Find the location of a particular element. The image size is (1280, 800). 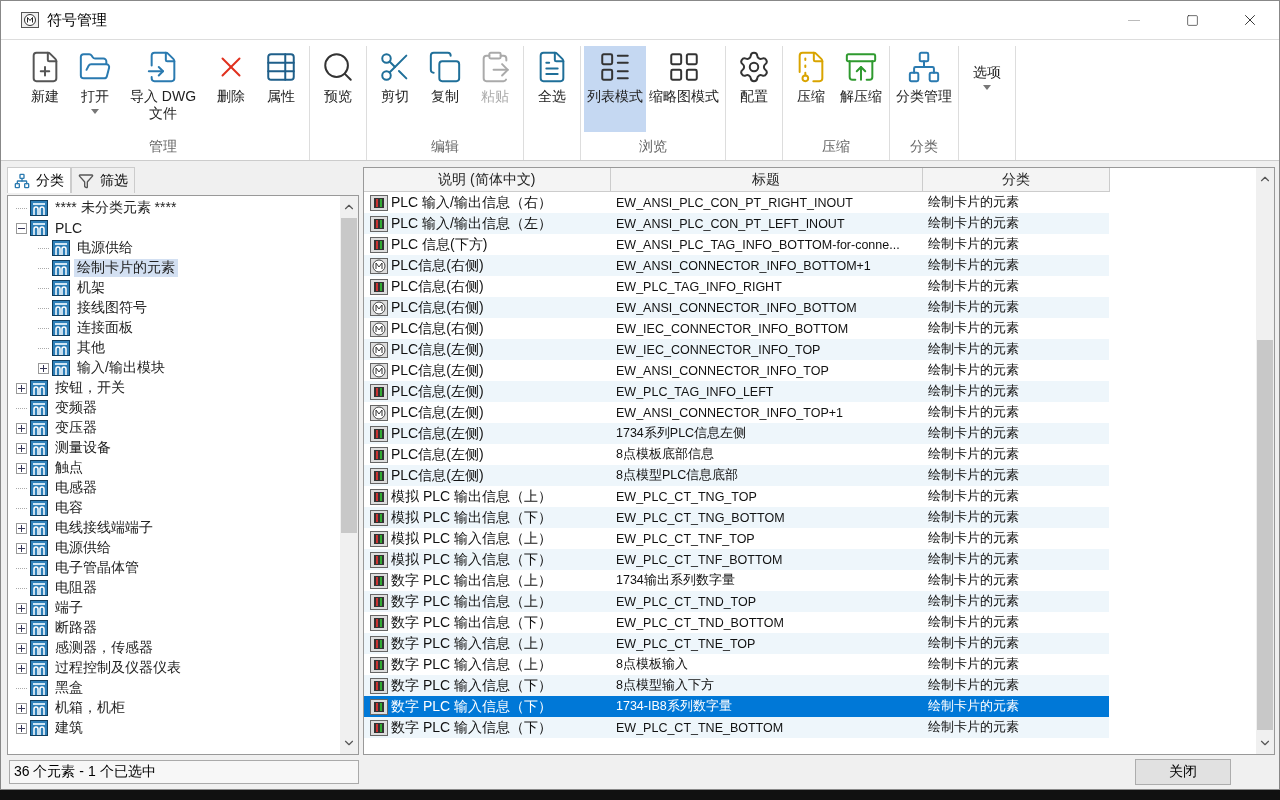

table-row: 模拟 PLC 输出信息（下） EW_PLC_CT_TNG_BOTTOM 绘制卡片的元素 is located at coordinates (736, 517).